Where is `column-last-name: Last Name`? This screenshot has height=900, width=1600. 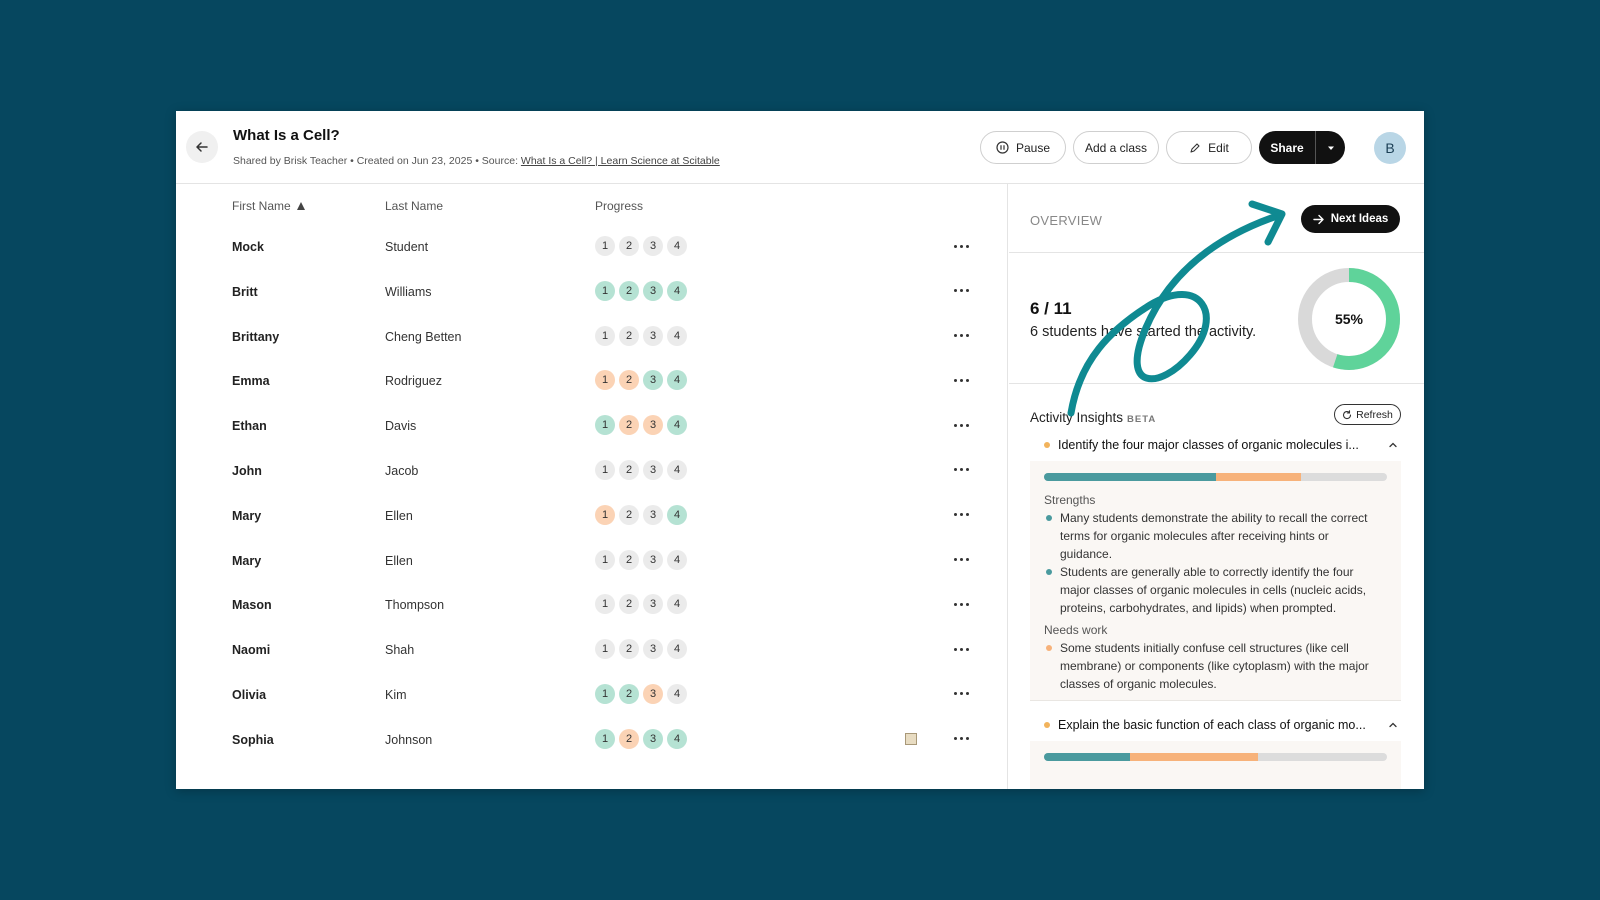
column-last-name: Last Name is located at coordinates (414, 206).